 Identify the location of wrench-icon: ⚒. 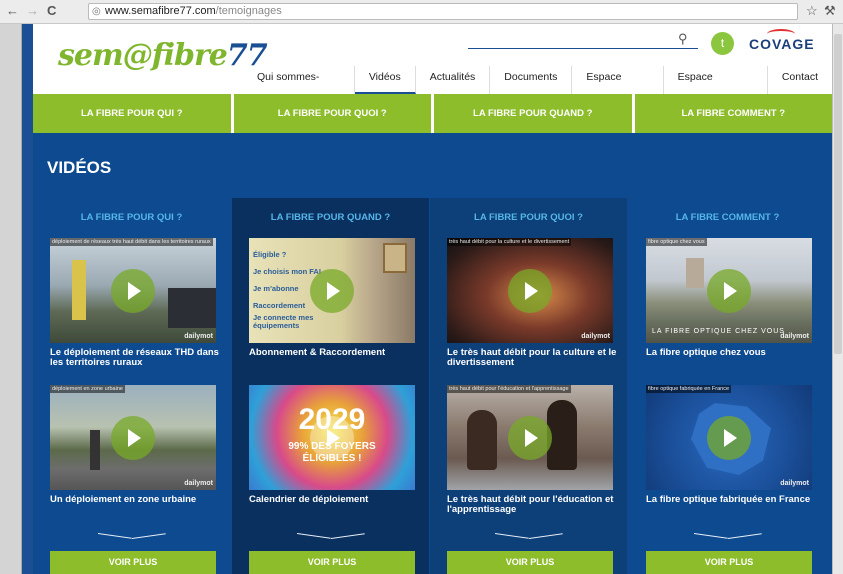
(830, 11).